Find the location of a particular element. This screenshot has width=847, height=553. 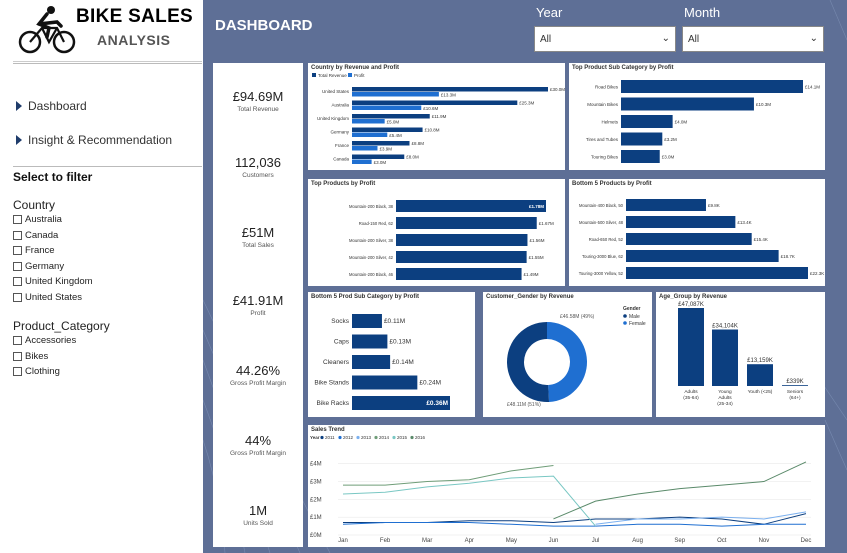

data-label: £8.0M is located at coordinates (412, 157).